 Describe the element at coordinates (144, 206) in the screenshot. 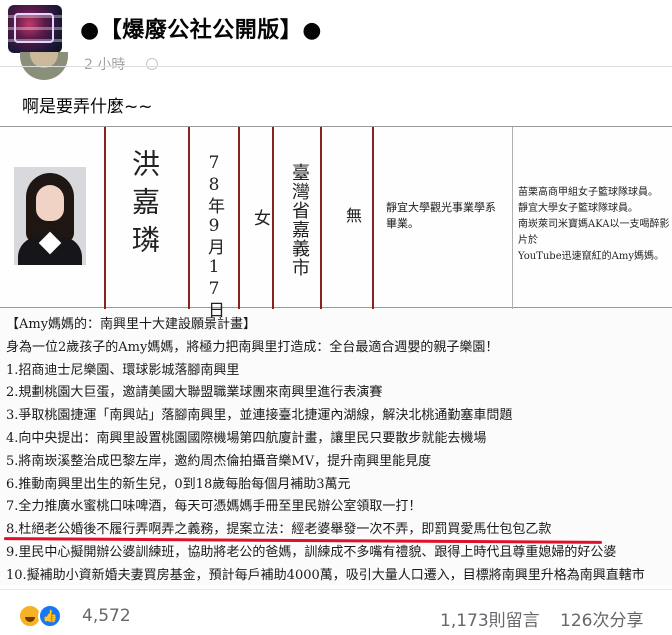

I see `candidate-name: 洪嘉璘` at that location.